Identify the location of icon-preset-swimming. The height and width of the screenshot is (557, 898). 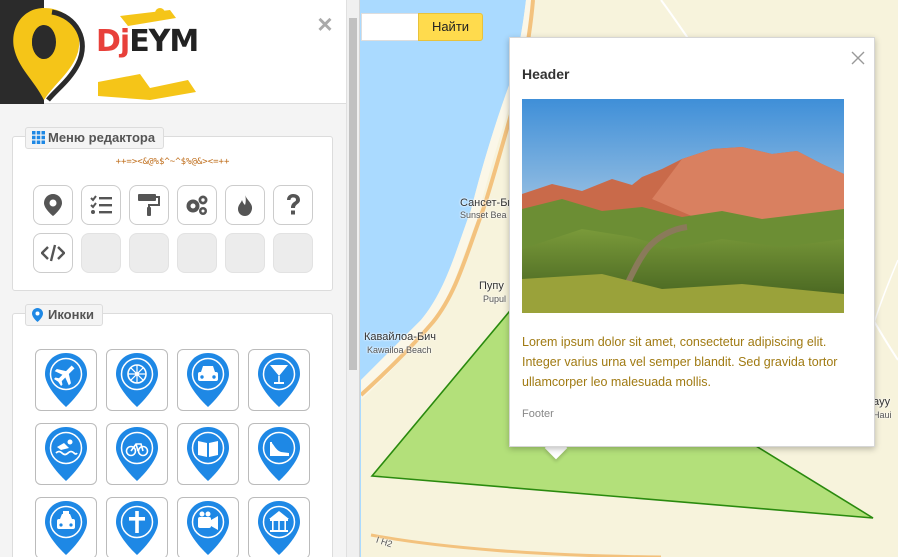
(66, 454).